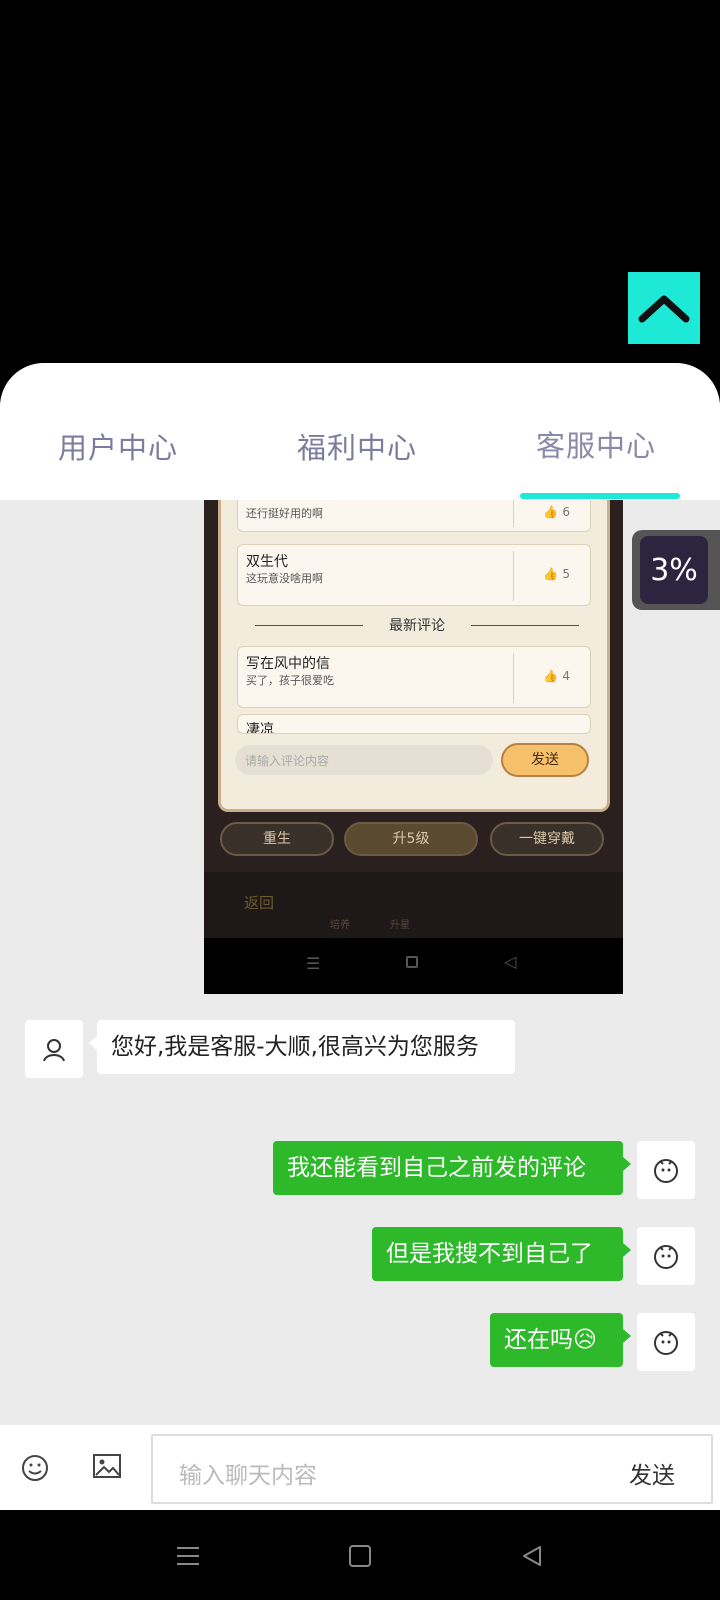 The height and width of the screenshot is (1600, 720). I want to click on chevron-up-icon, so click(664, 309).